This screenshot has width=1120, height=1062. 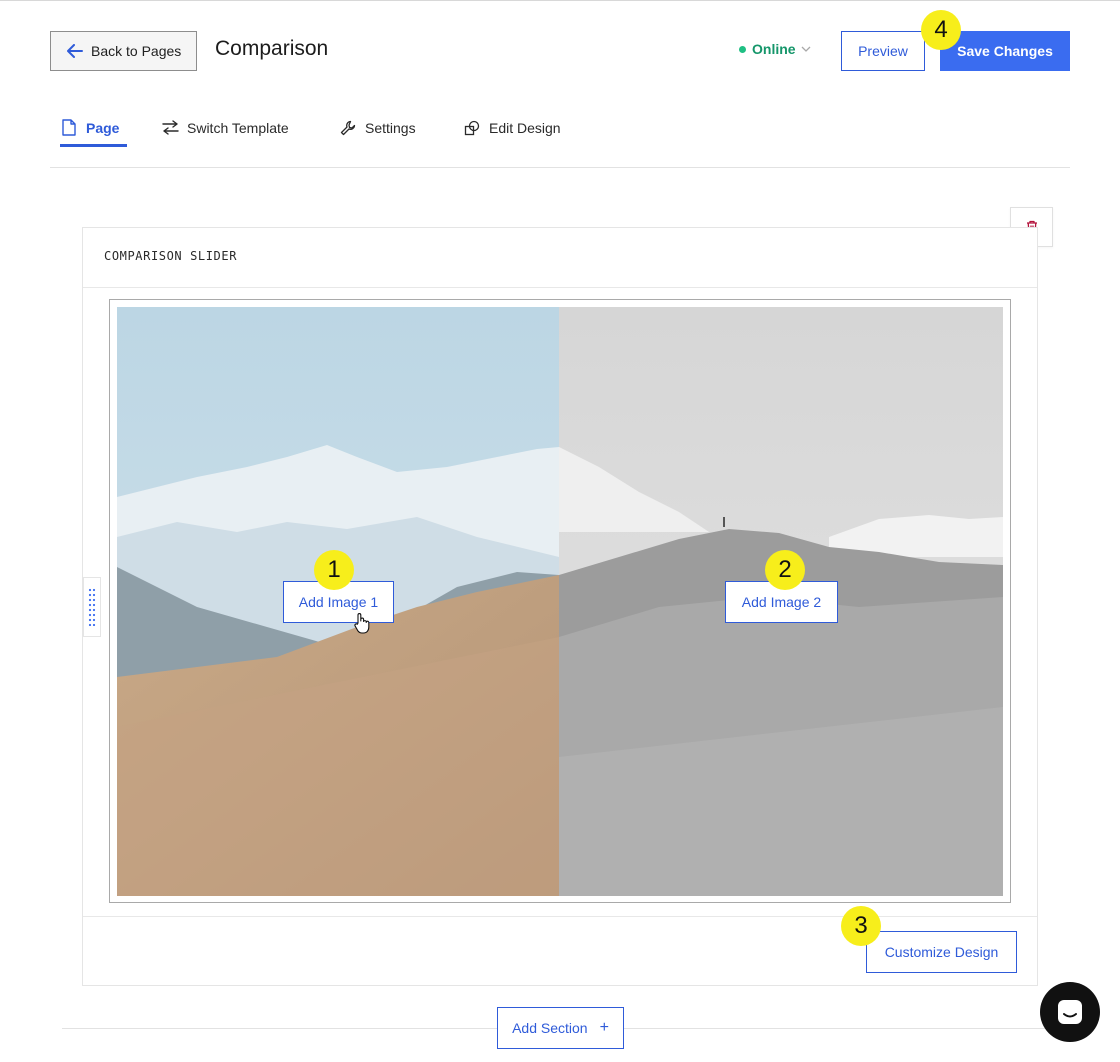 I want to click on top-border, so click(x=560, y=0).